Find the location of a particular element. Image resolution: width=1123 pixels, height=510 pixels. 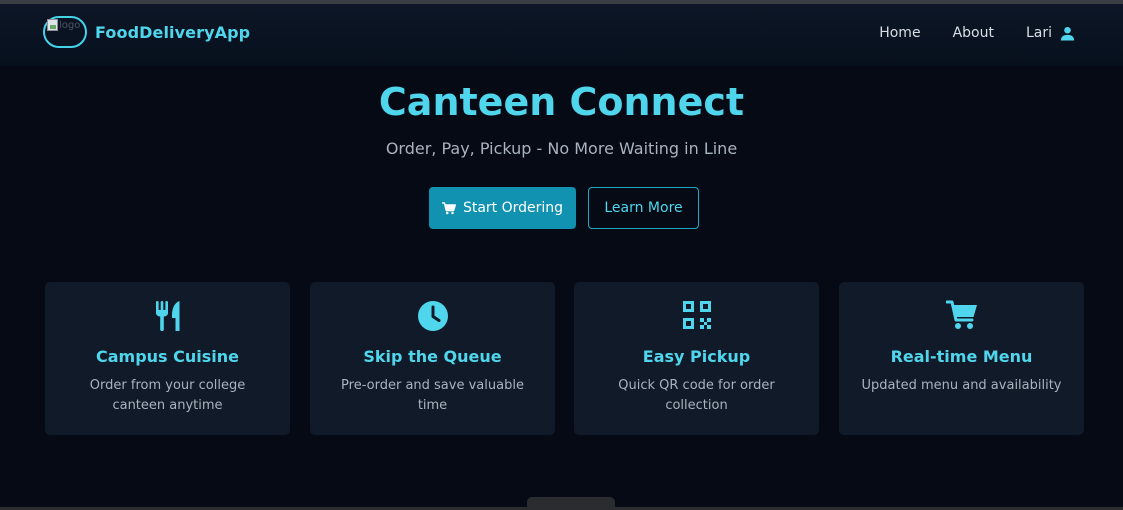

feature-title: Real-time Menu is located at coordinates (961, 356).